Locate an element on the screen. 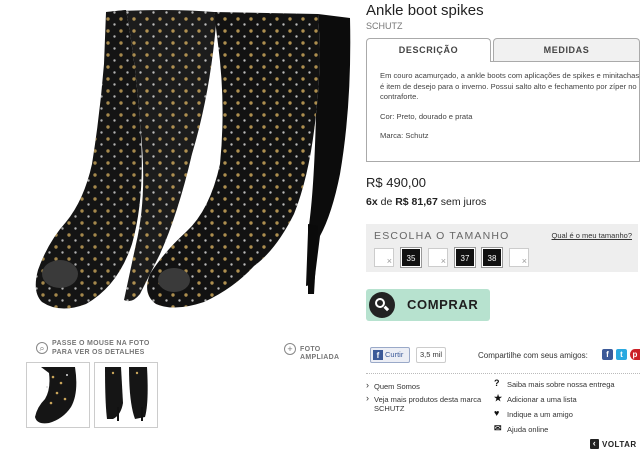 Image resolution: width=640 pixels, height=451 pixels. installments-suffix: sem juros is located at coordinates (463, 202).